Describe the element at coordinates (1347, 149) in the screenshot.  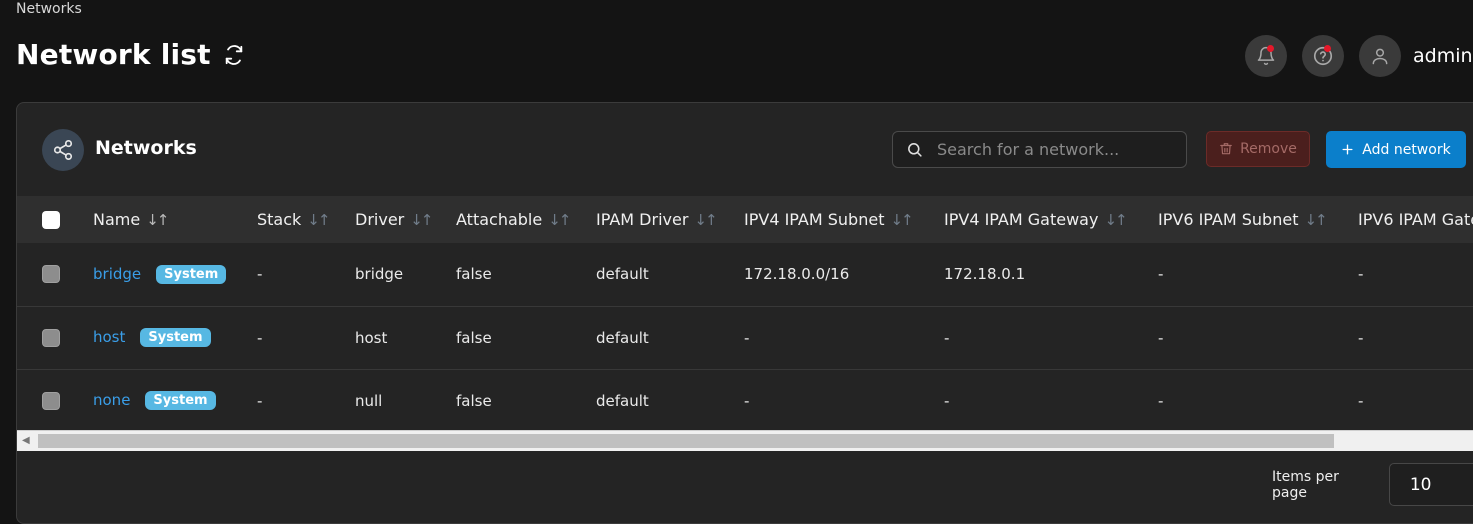
I see `plus-icon` at that location.